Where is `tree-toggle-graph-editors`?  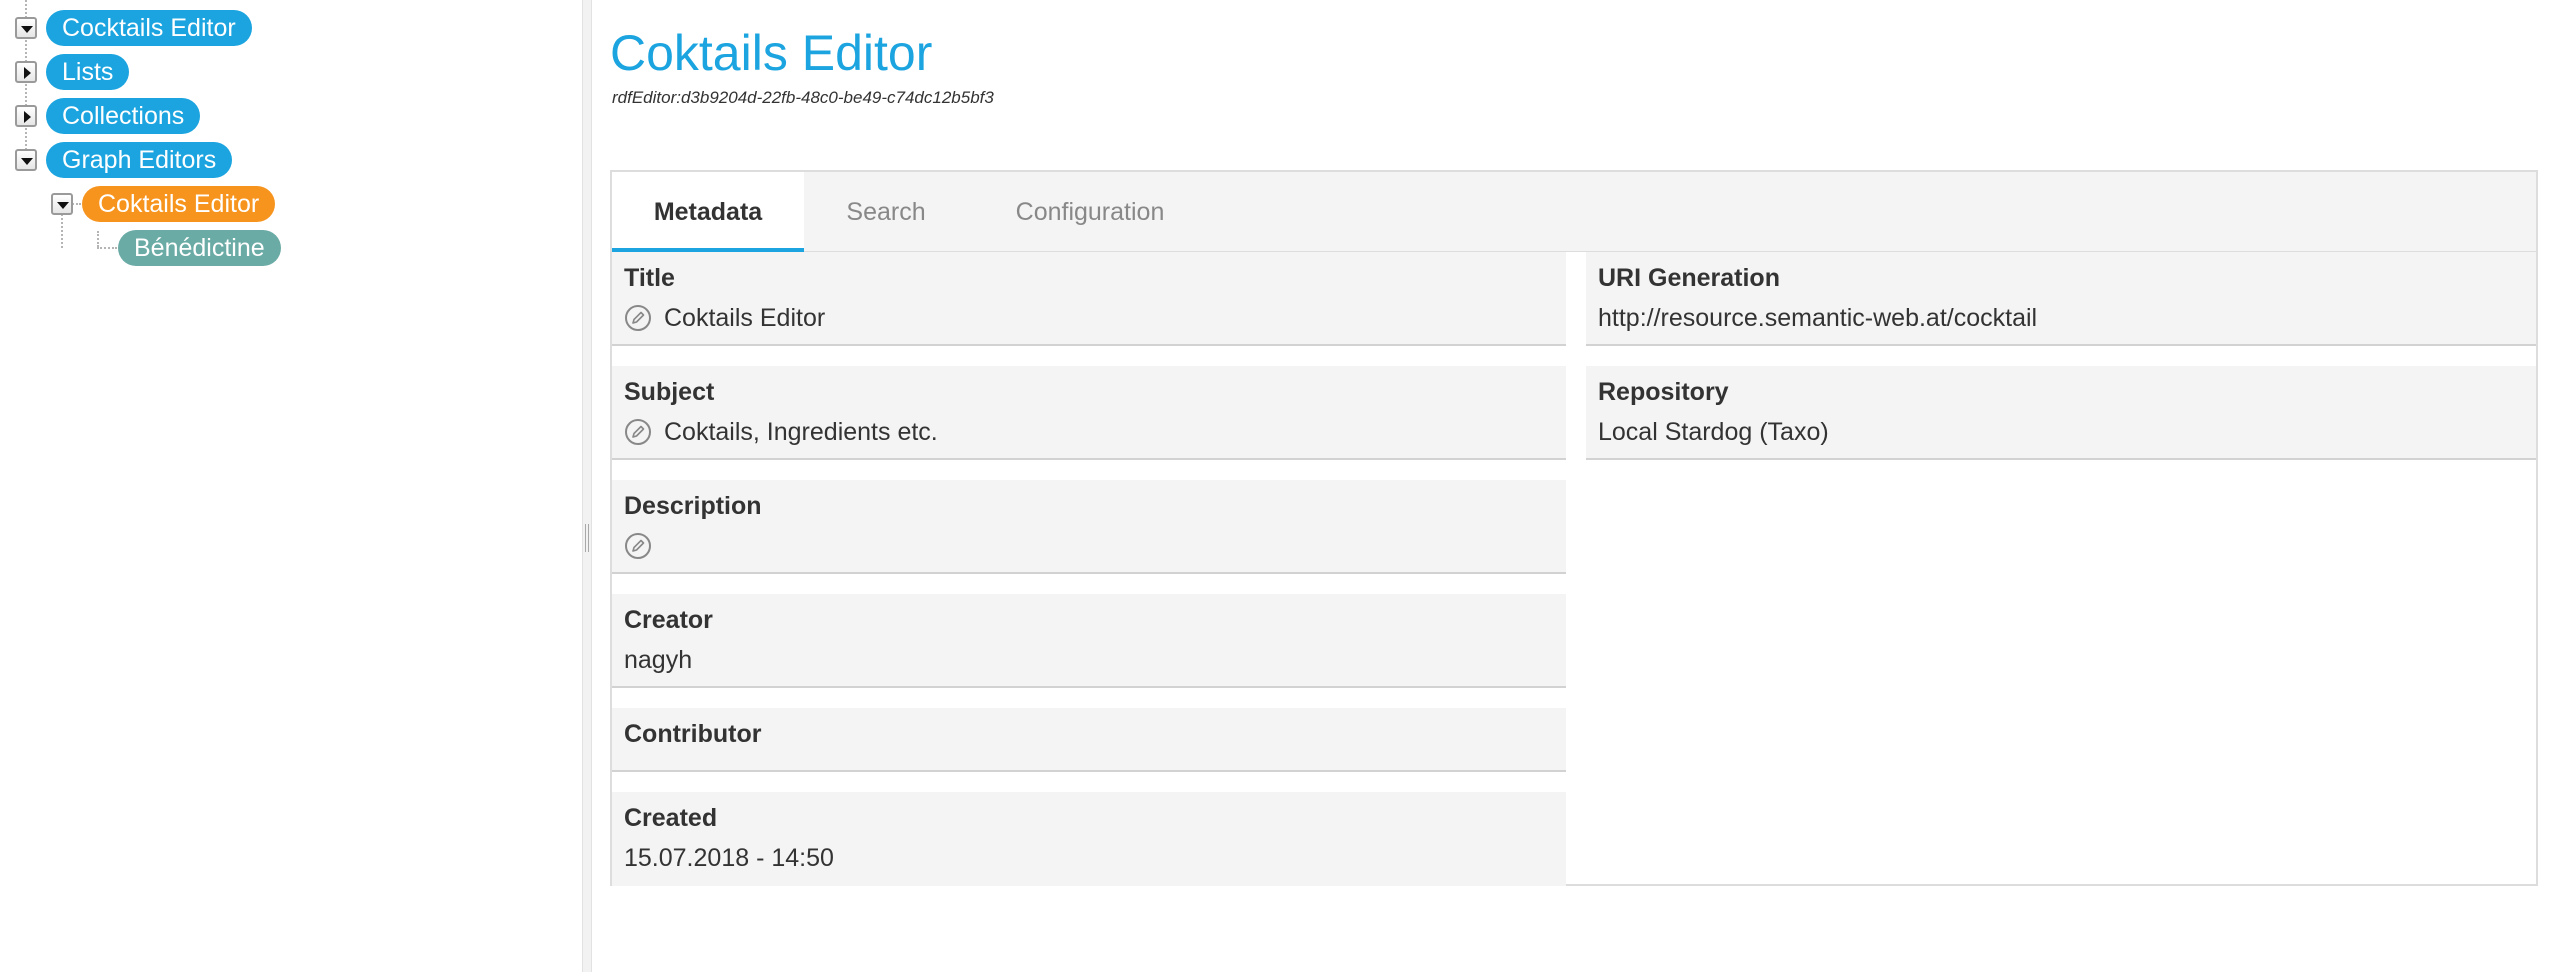 tree-toggle-graph-editors is located at coordinates (26, 160).